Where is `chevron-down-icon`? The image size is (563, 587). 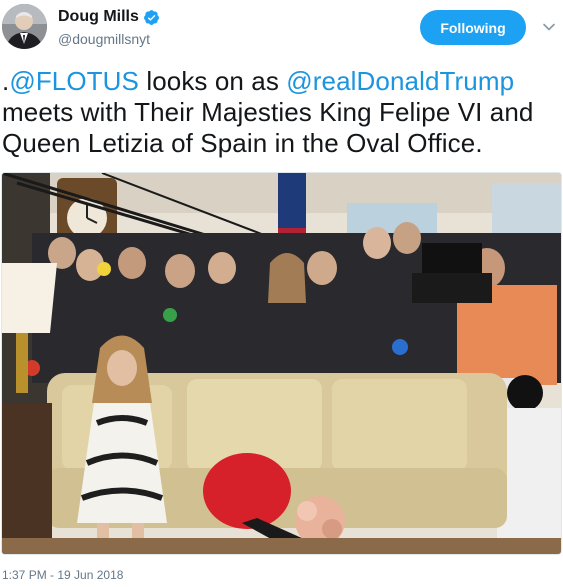
chevron-down-icon is located at coordinates (549, 27).